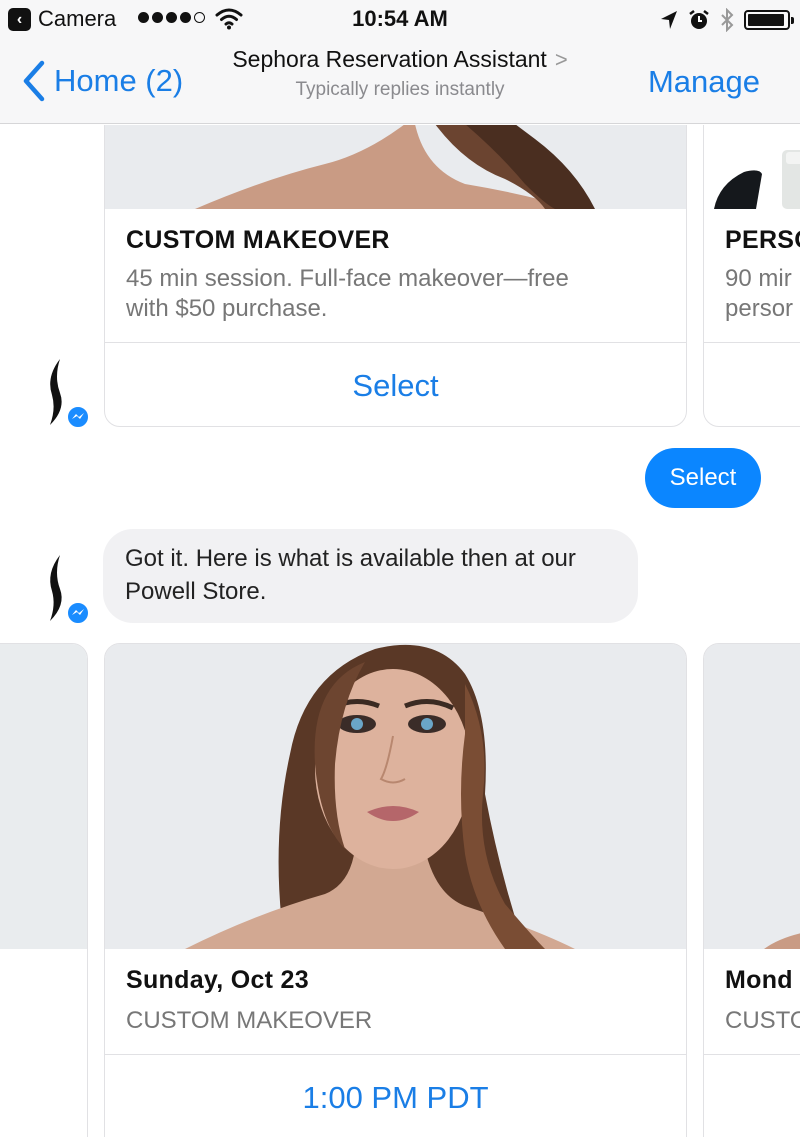 This screenshot has width=800, height=1137. What do you see at coordinates (118, 81) in the screenshot?
I see `back-button-label: Home (2)` at bounding box center [118, 81].